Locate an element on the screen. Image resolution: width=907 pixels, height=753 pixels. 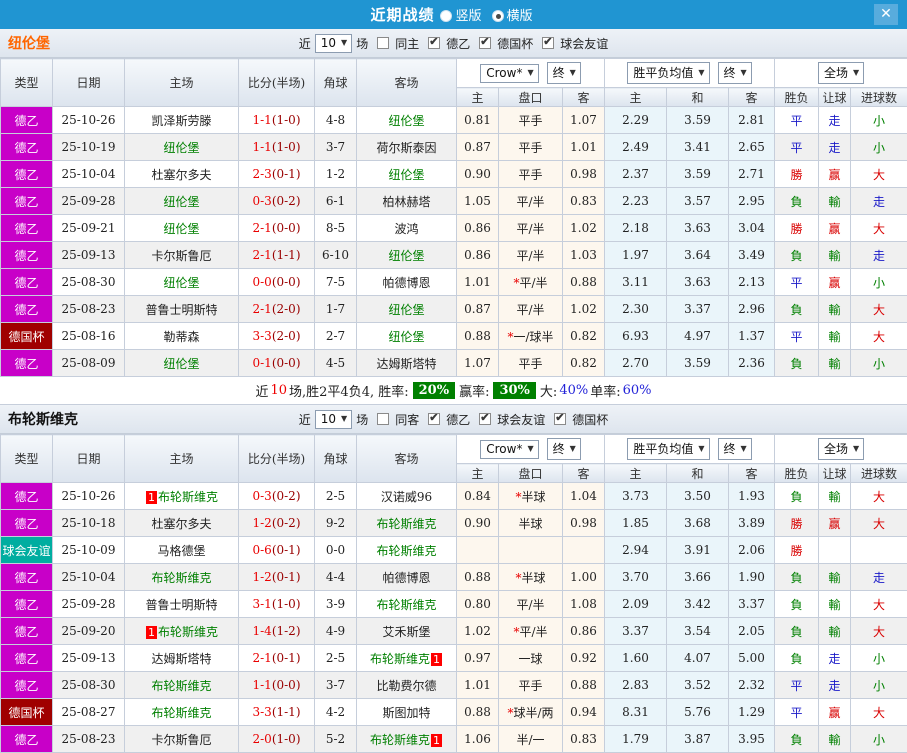
home-team-name: 杜塞尔多夫 is located at coordinates (181, 175).